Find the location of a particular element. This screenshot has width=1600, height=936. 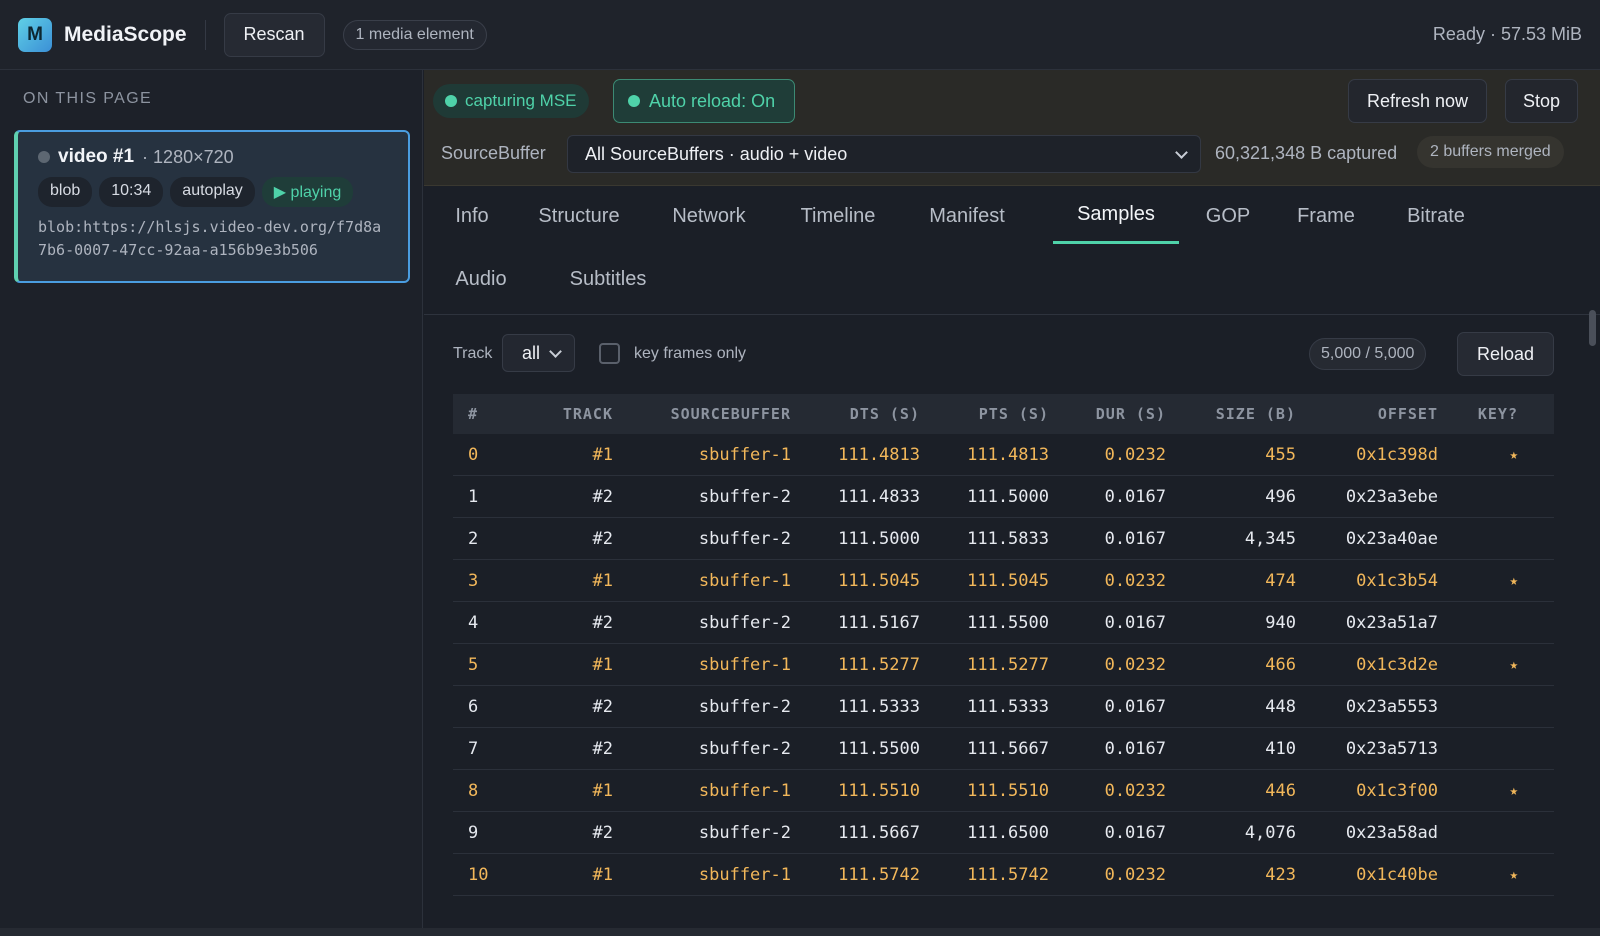

tab-structure: Structure is located at coordinates (579, 216).